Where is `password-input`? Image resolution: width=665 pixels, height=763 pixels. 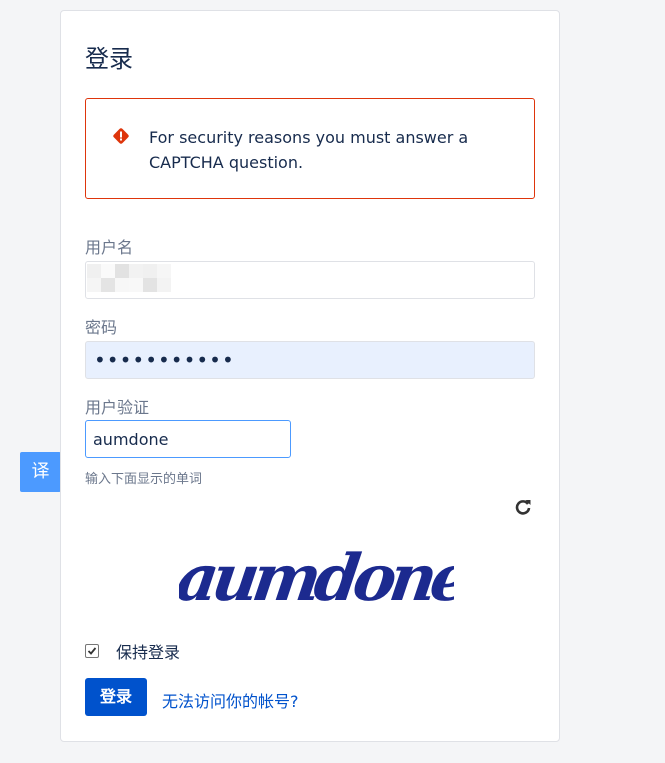
password-input is located at coordinates (310, 360).